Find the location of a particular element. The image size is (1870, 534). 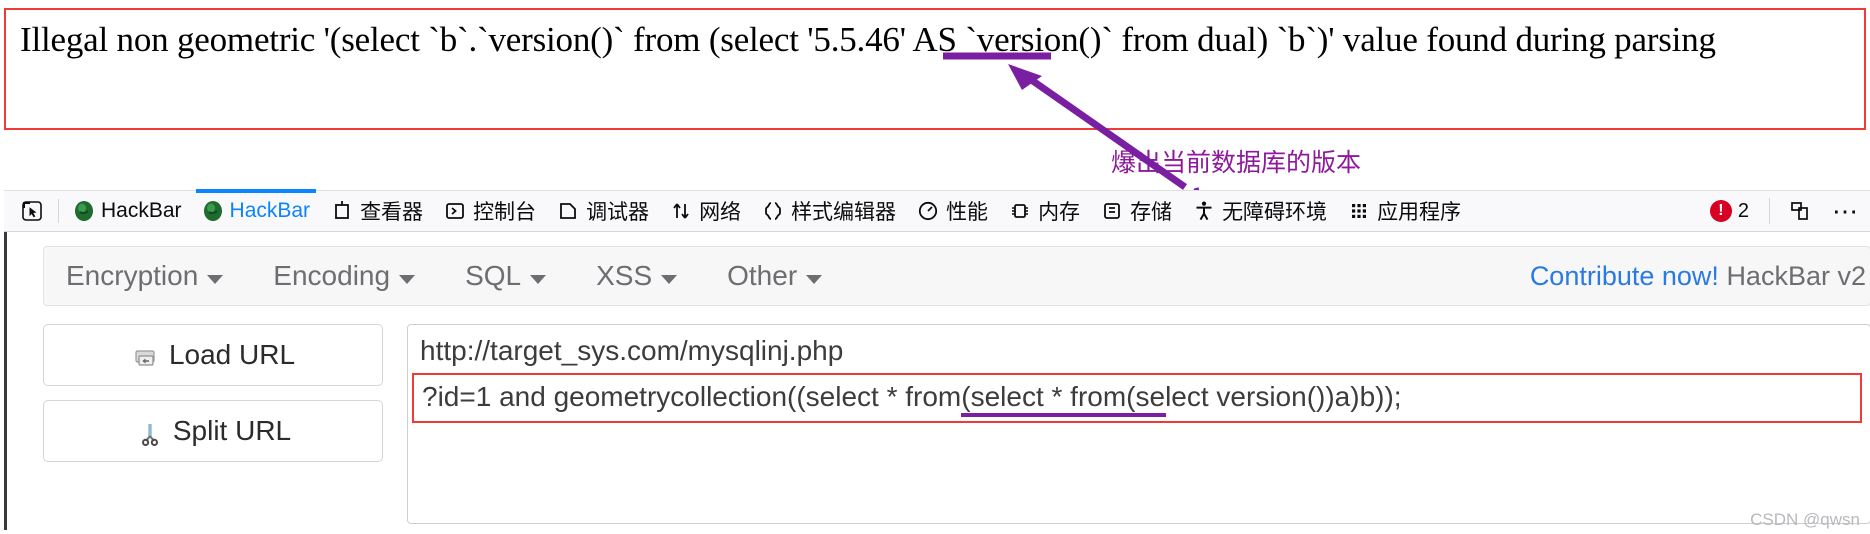

tab-label: 内存 is located at coordinates (1059, 212).